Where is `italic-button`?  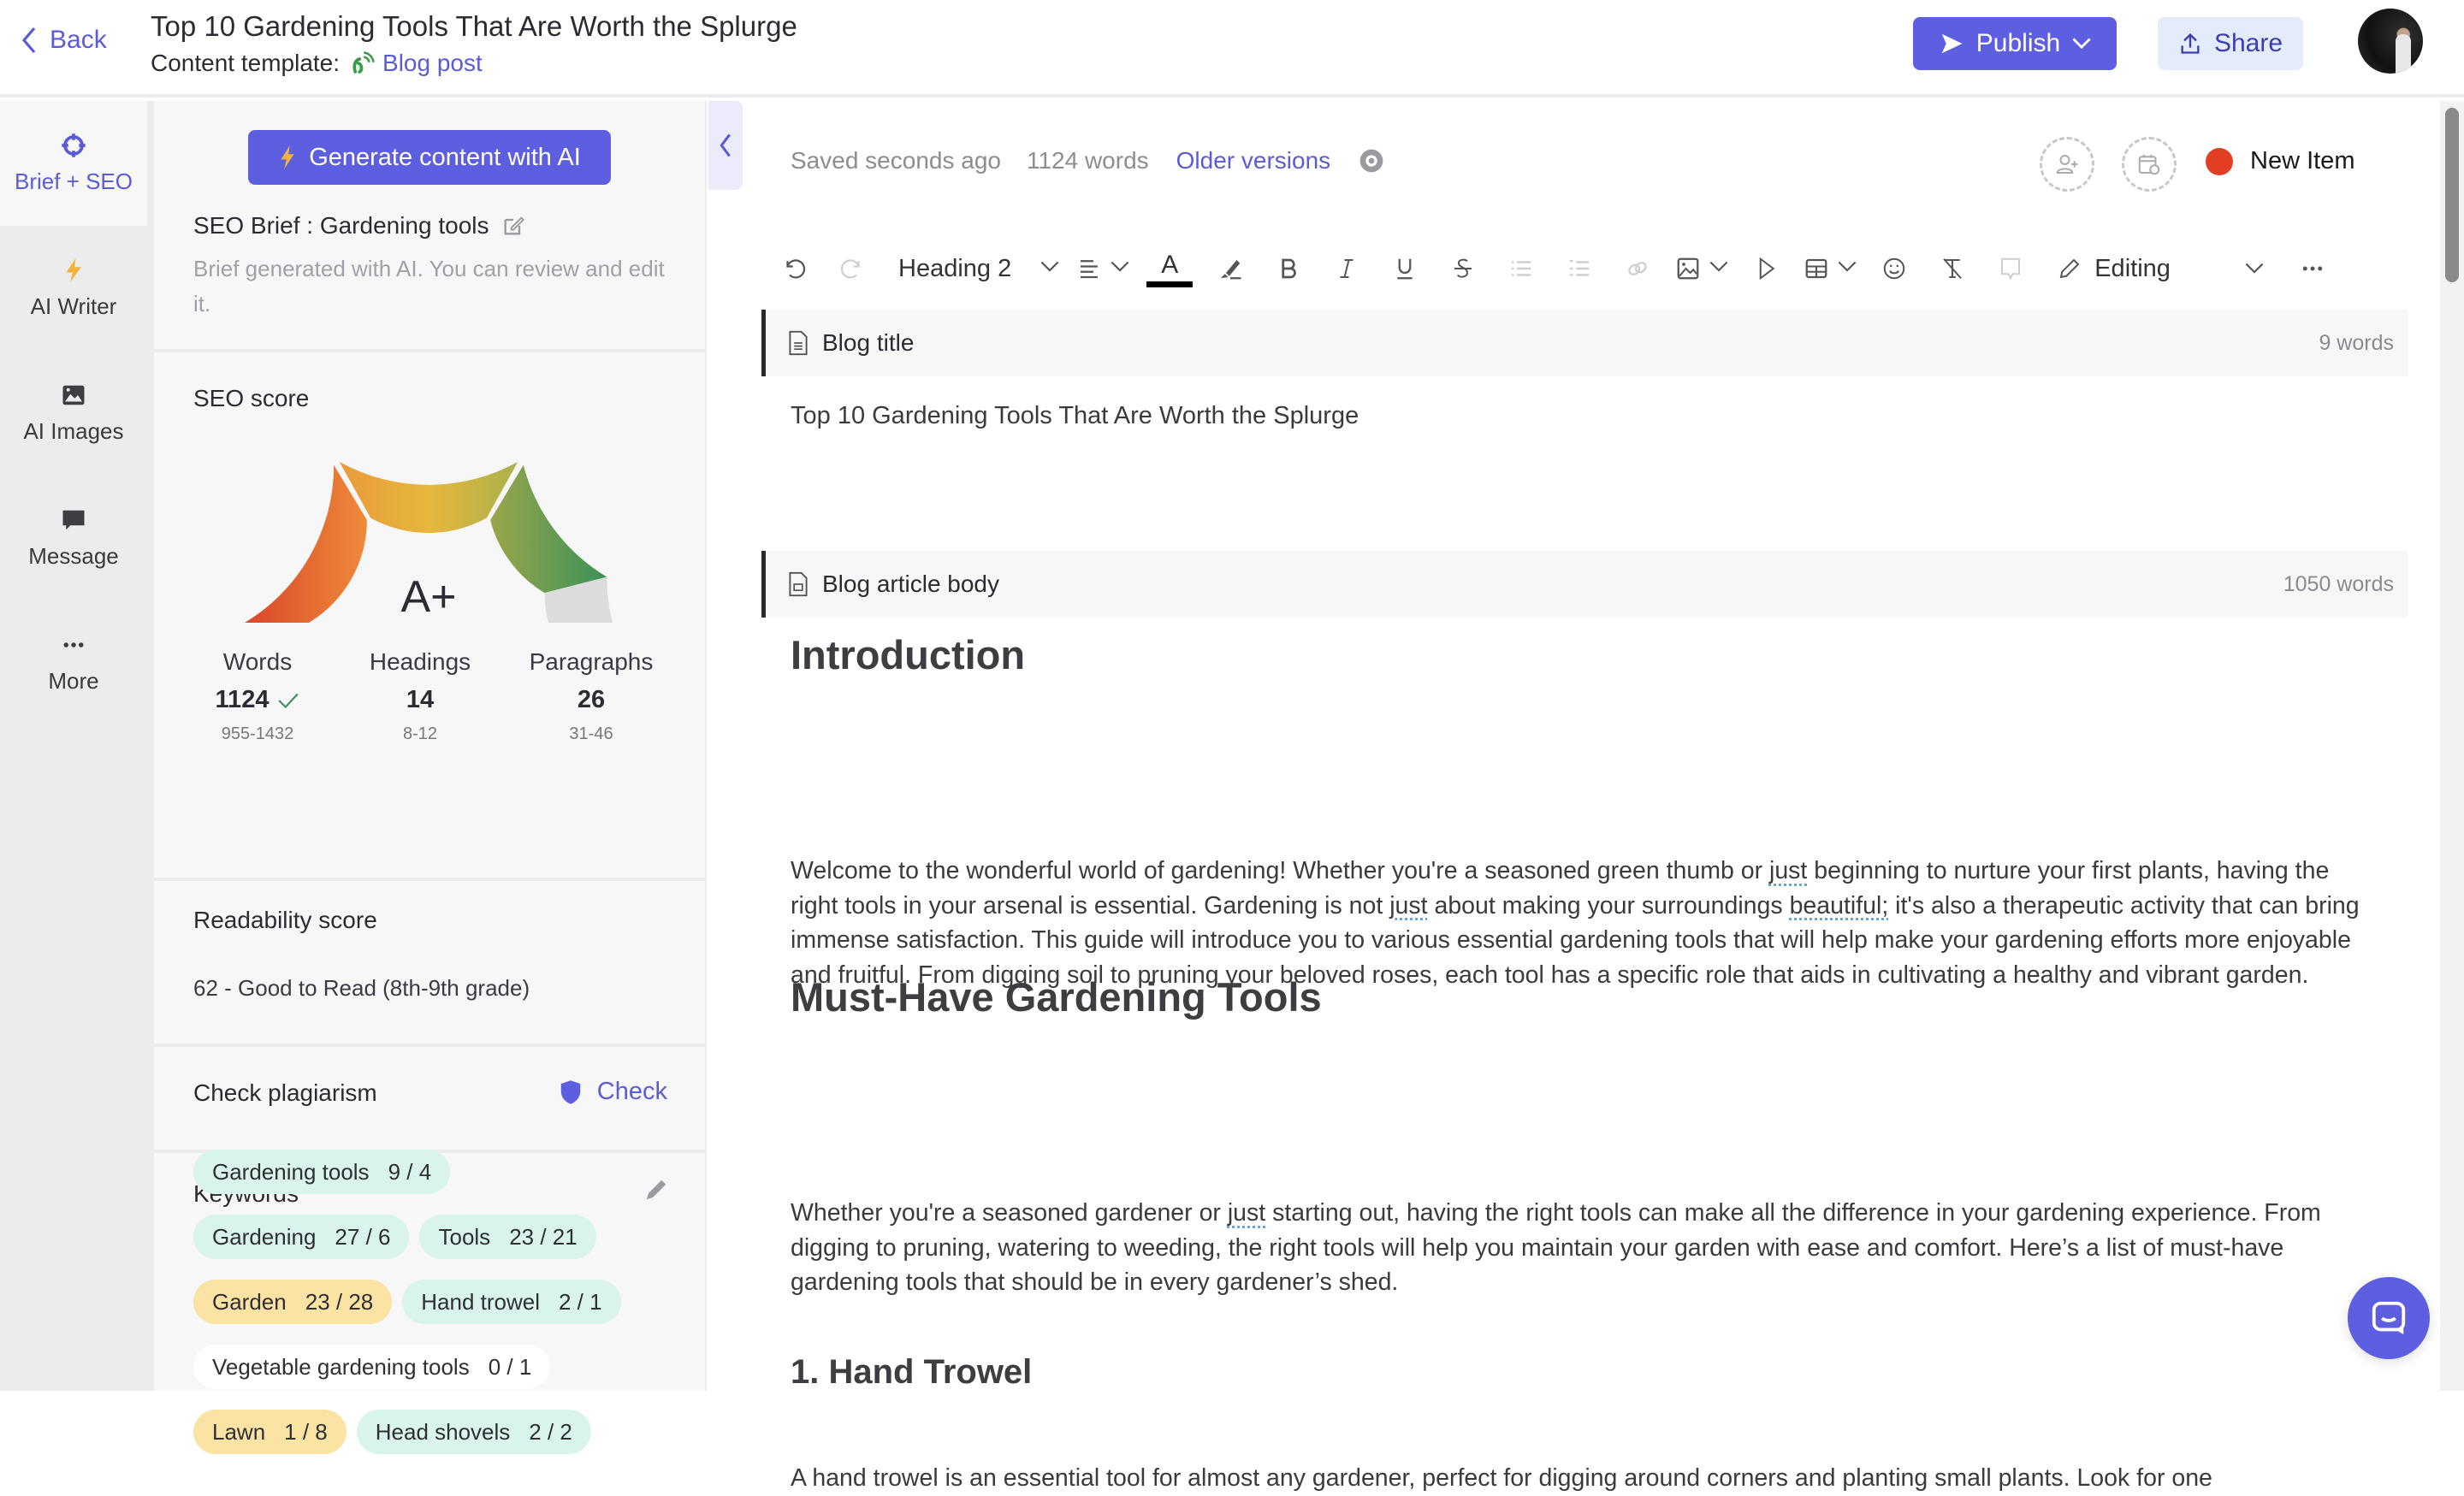 italic-button is located at coordinates (1346, 269).